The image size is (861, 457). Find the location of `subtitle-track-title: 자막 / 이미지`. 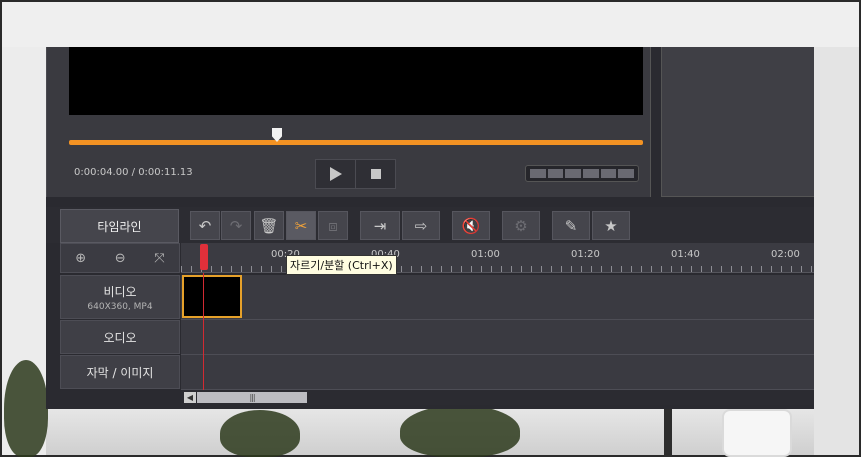

subtitle-track-title: 자막 / 이미지 is located at coordinates (120, 372).